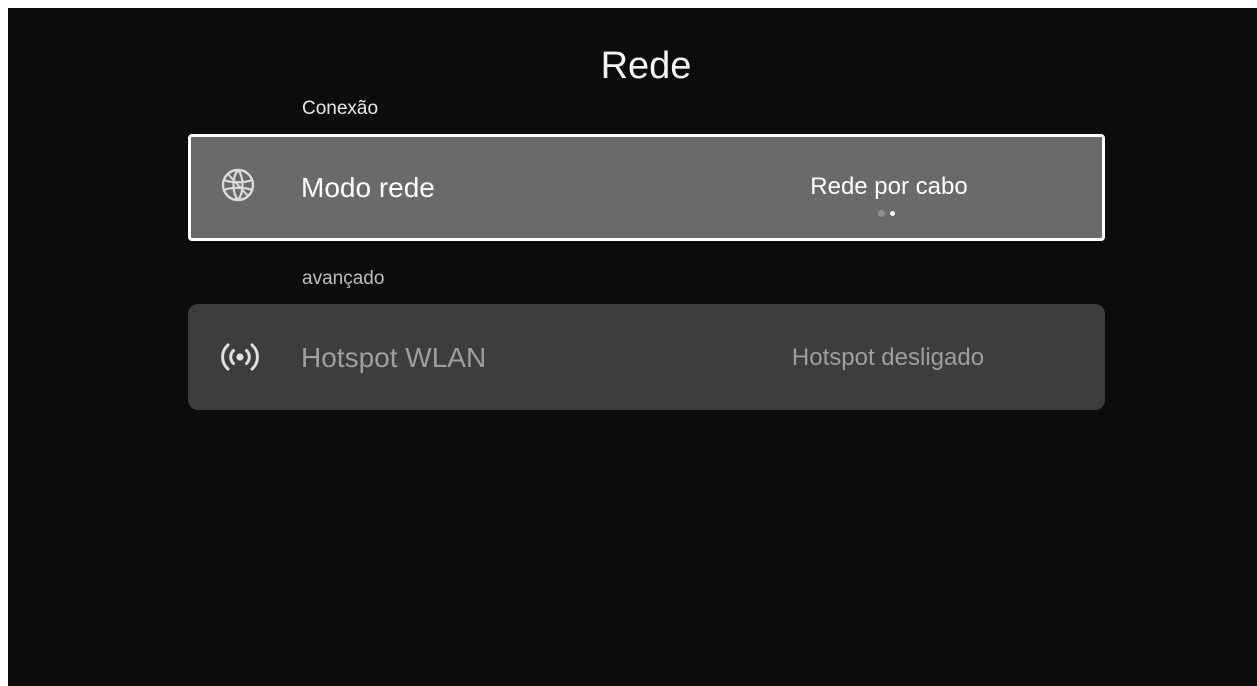 Image resolution: width=1257 pixels, height=686 pixels. What do you see at coordinates (343, 278) in the screenshot?
I see `section-label-advanced: avançado` at bounding box center [343, 278].